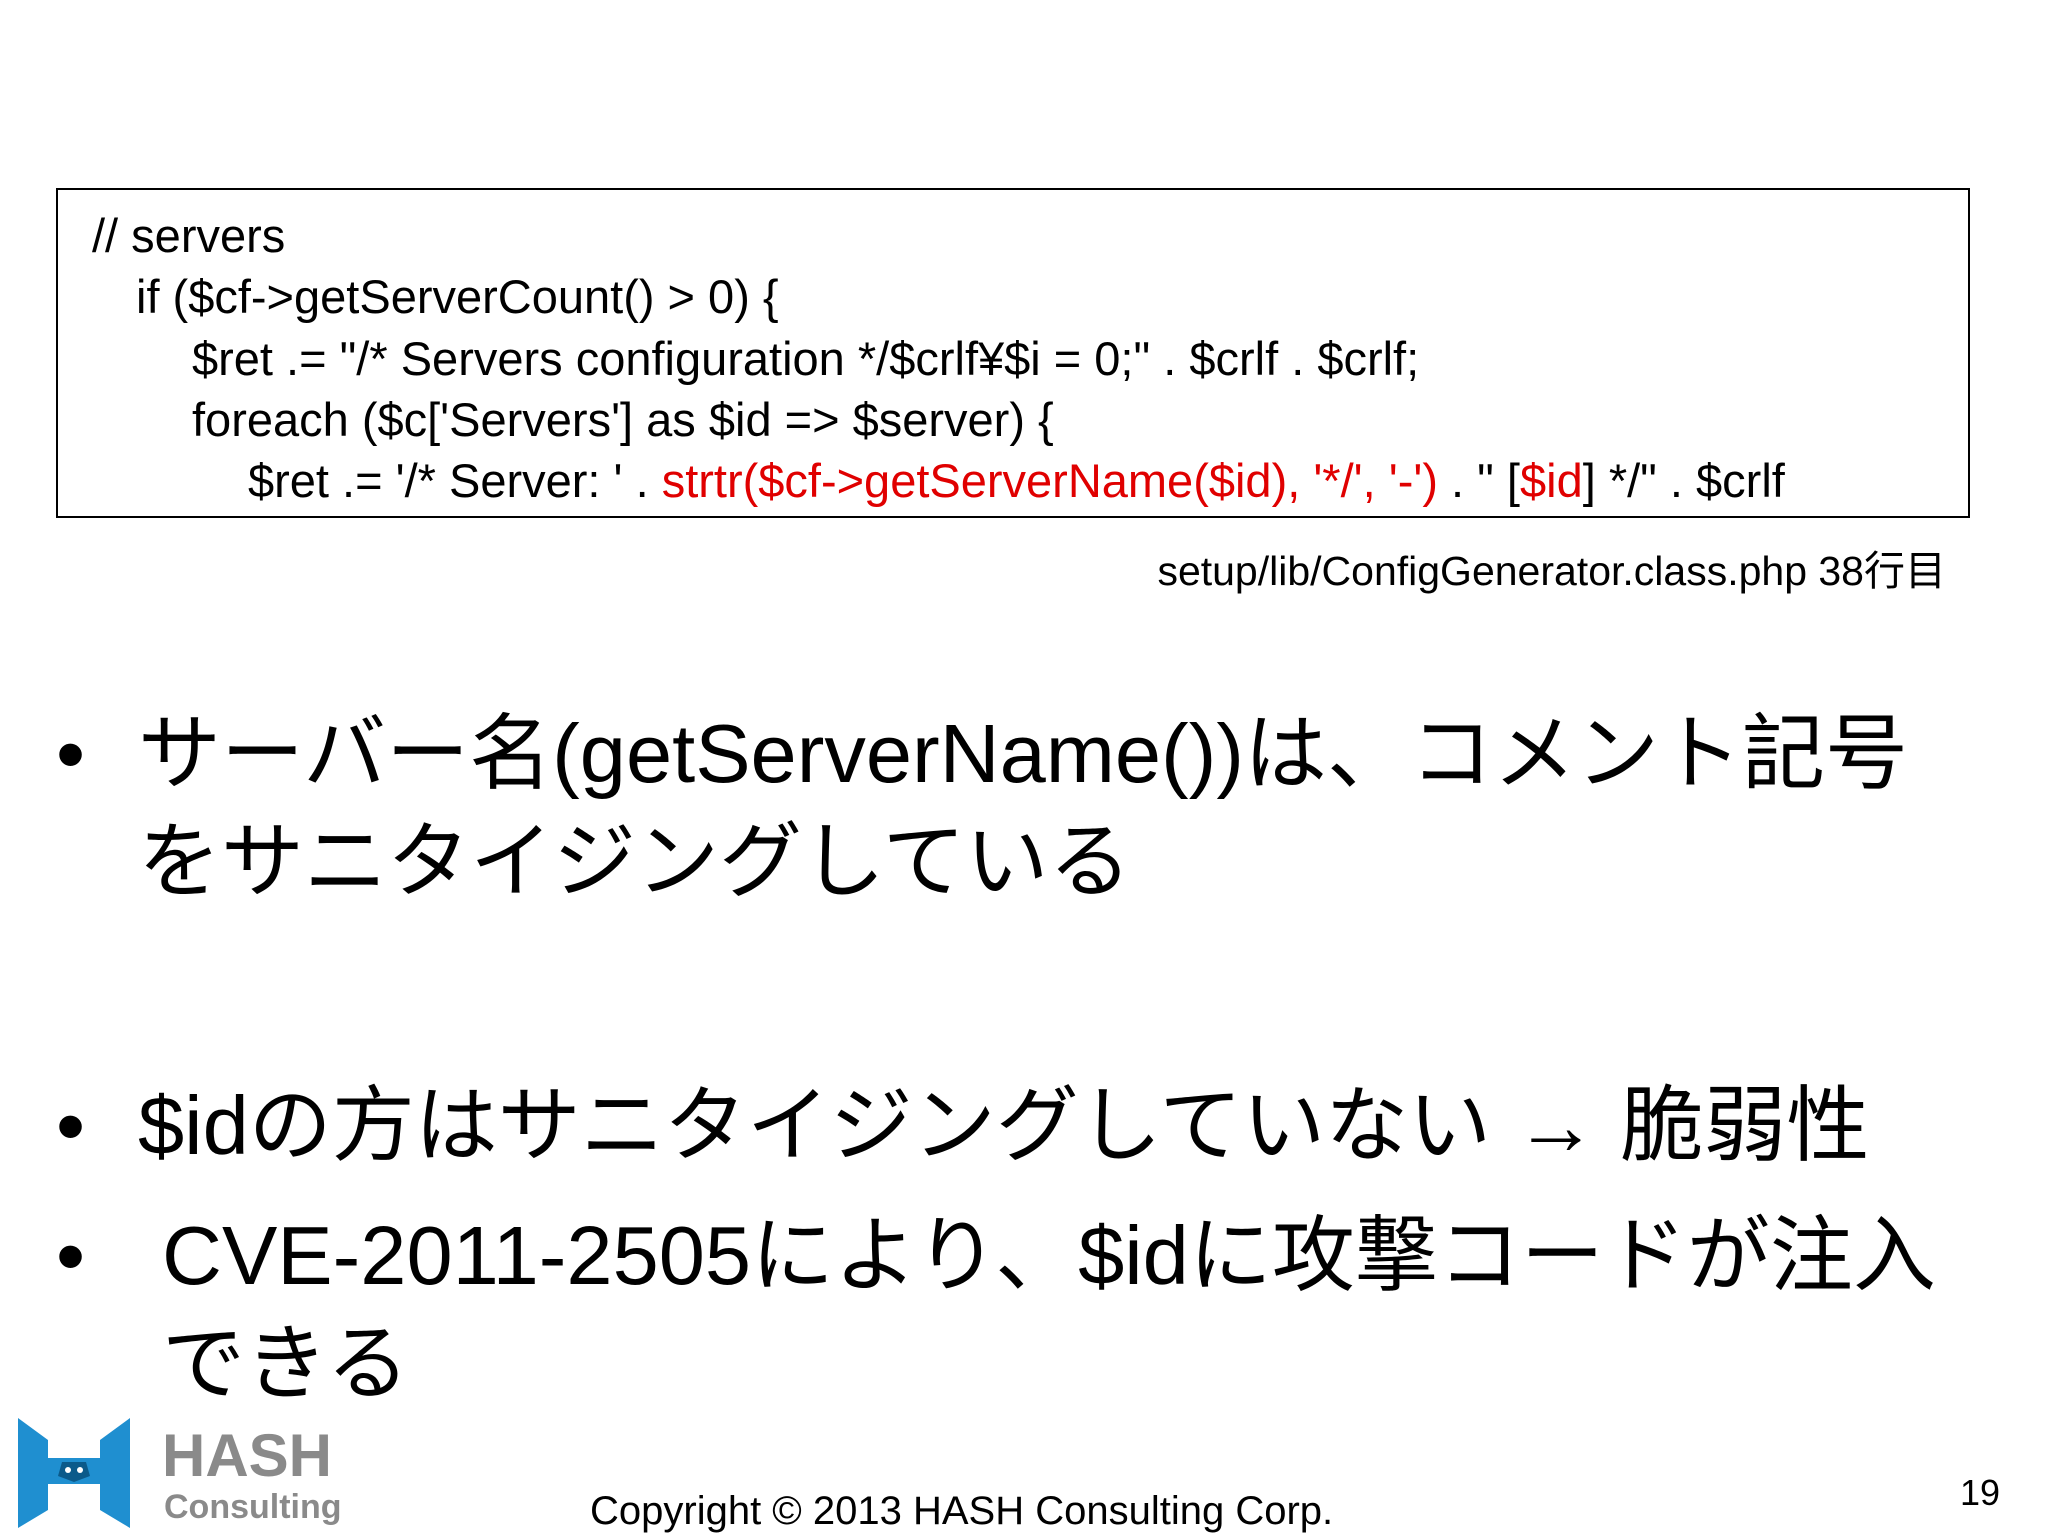 The height and width of the screenshot is (1539, 2048). Describe the element at coordinates (189, 235) in the screenshot. I see `code-line-1: // servers` at that location.